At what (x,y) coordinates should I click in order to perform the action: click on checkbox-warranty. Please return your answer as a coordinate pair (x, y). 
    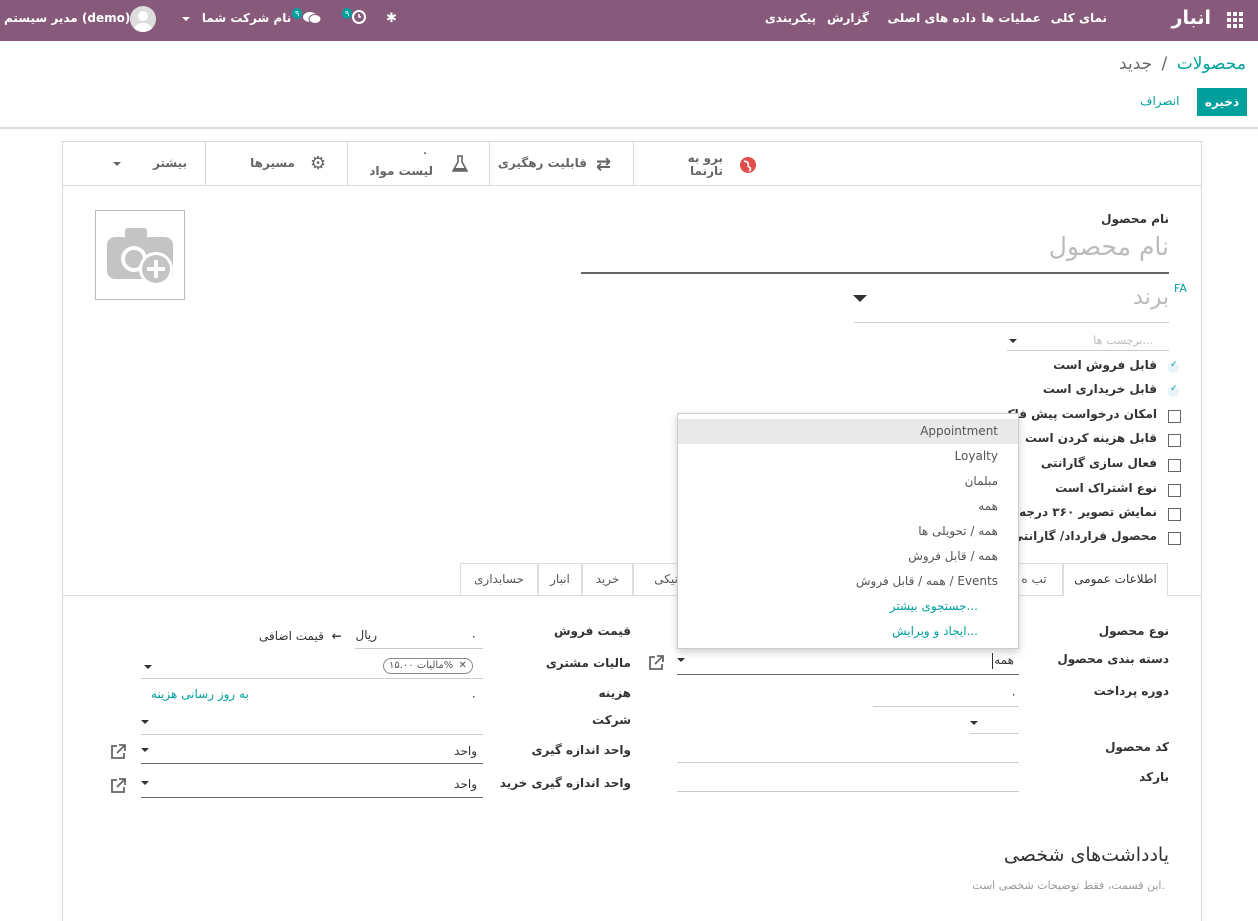
    Looking at the image, I should click on (1174, 465).